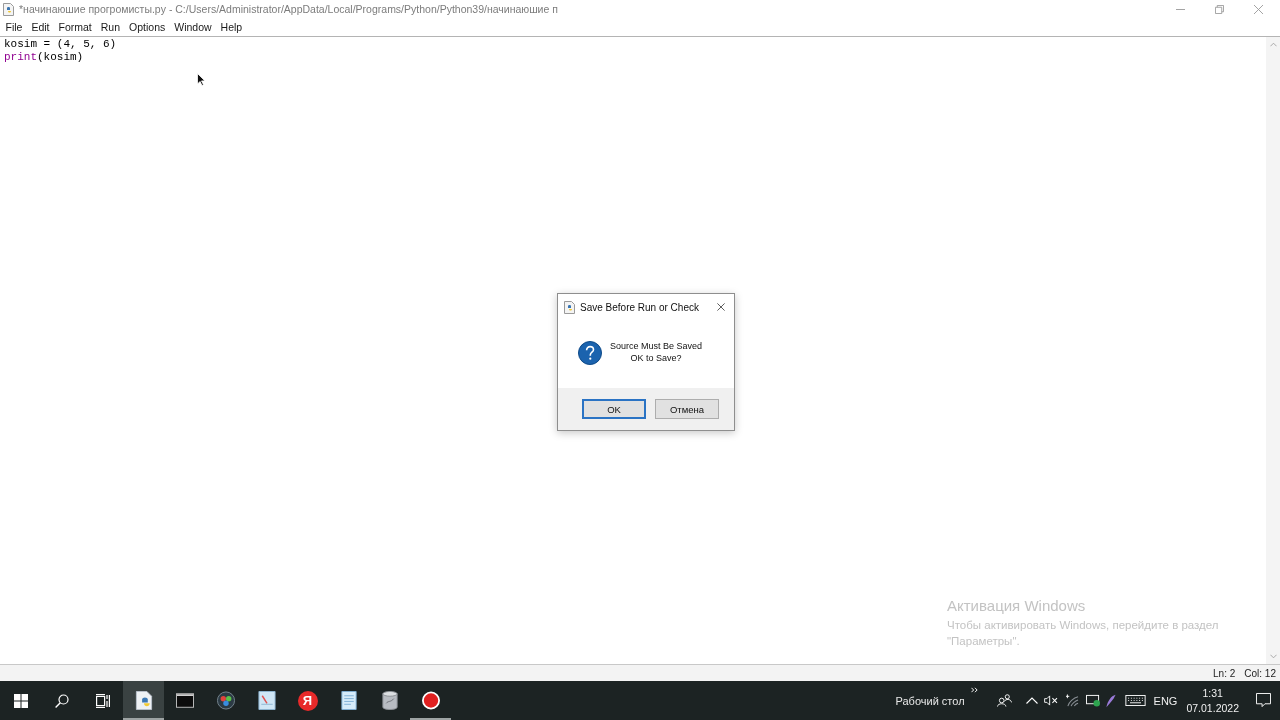  I want to click on dialog-title: Save Before Run or Check, so click(639, 307).